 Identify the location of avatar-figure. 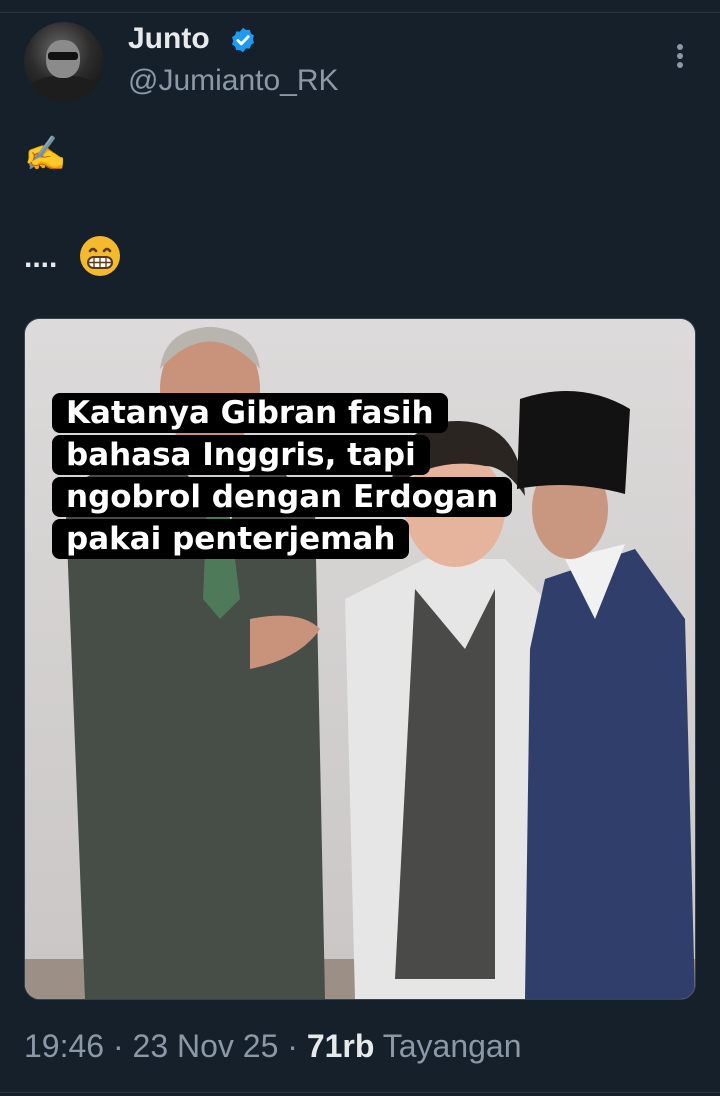
(64, 89).